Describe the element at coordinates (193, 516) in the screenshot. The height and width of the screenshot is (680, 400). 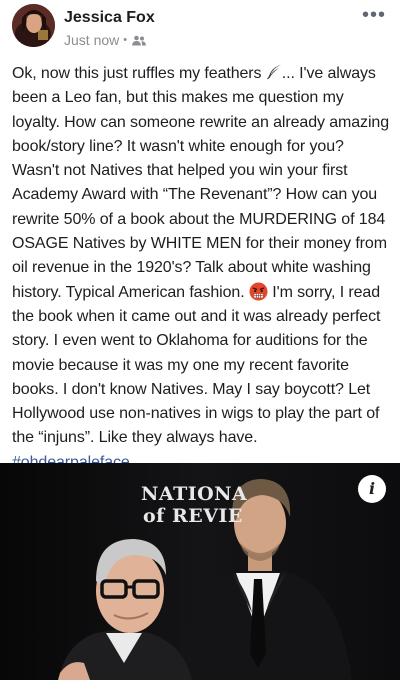
I see `backdrop-text-line-2: of REVIE` at that location.